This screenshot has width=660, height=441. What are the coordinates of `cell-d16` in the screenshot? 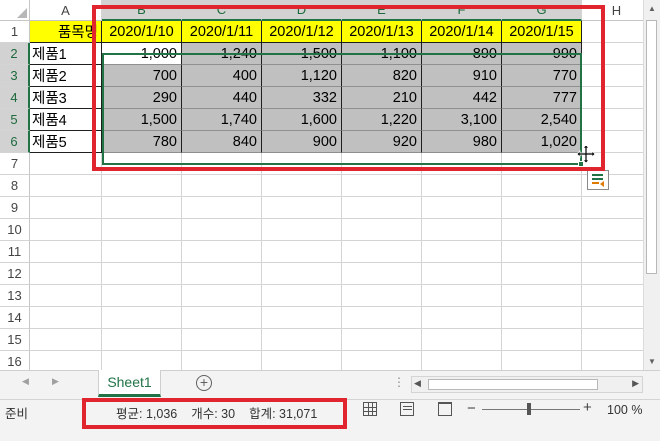 It's located at (302, 360).